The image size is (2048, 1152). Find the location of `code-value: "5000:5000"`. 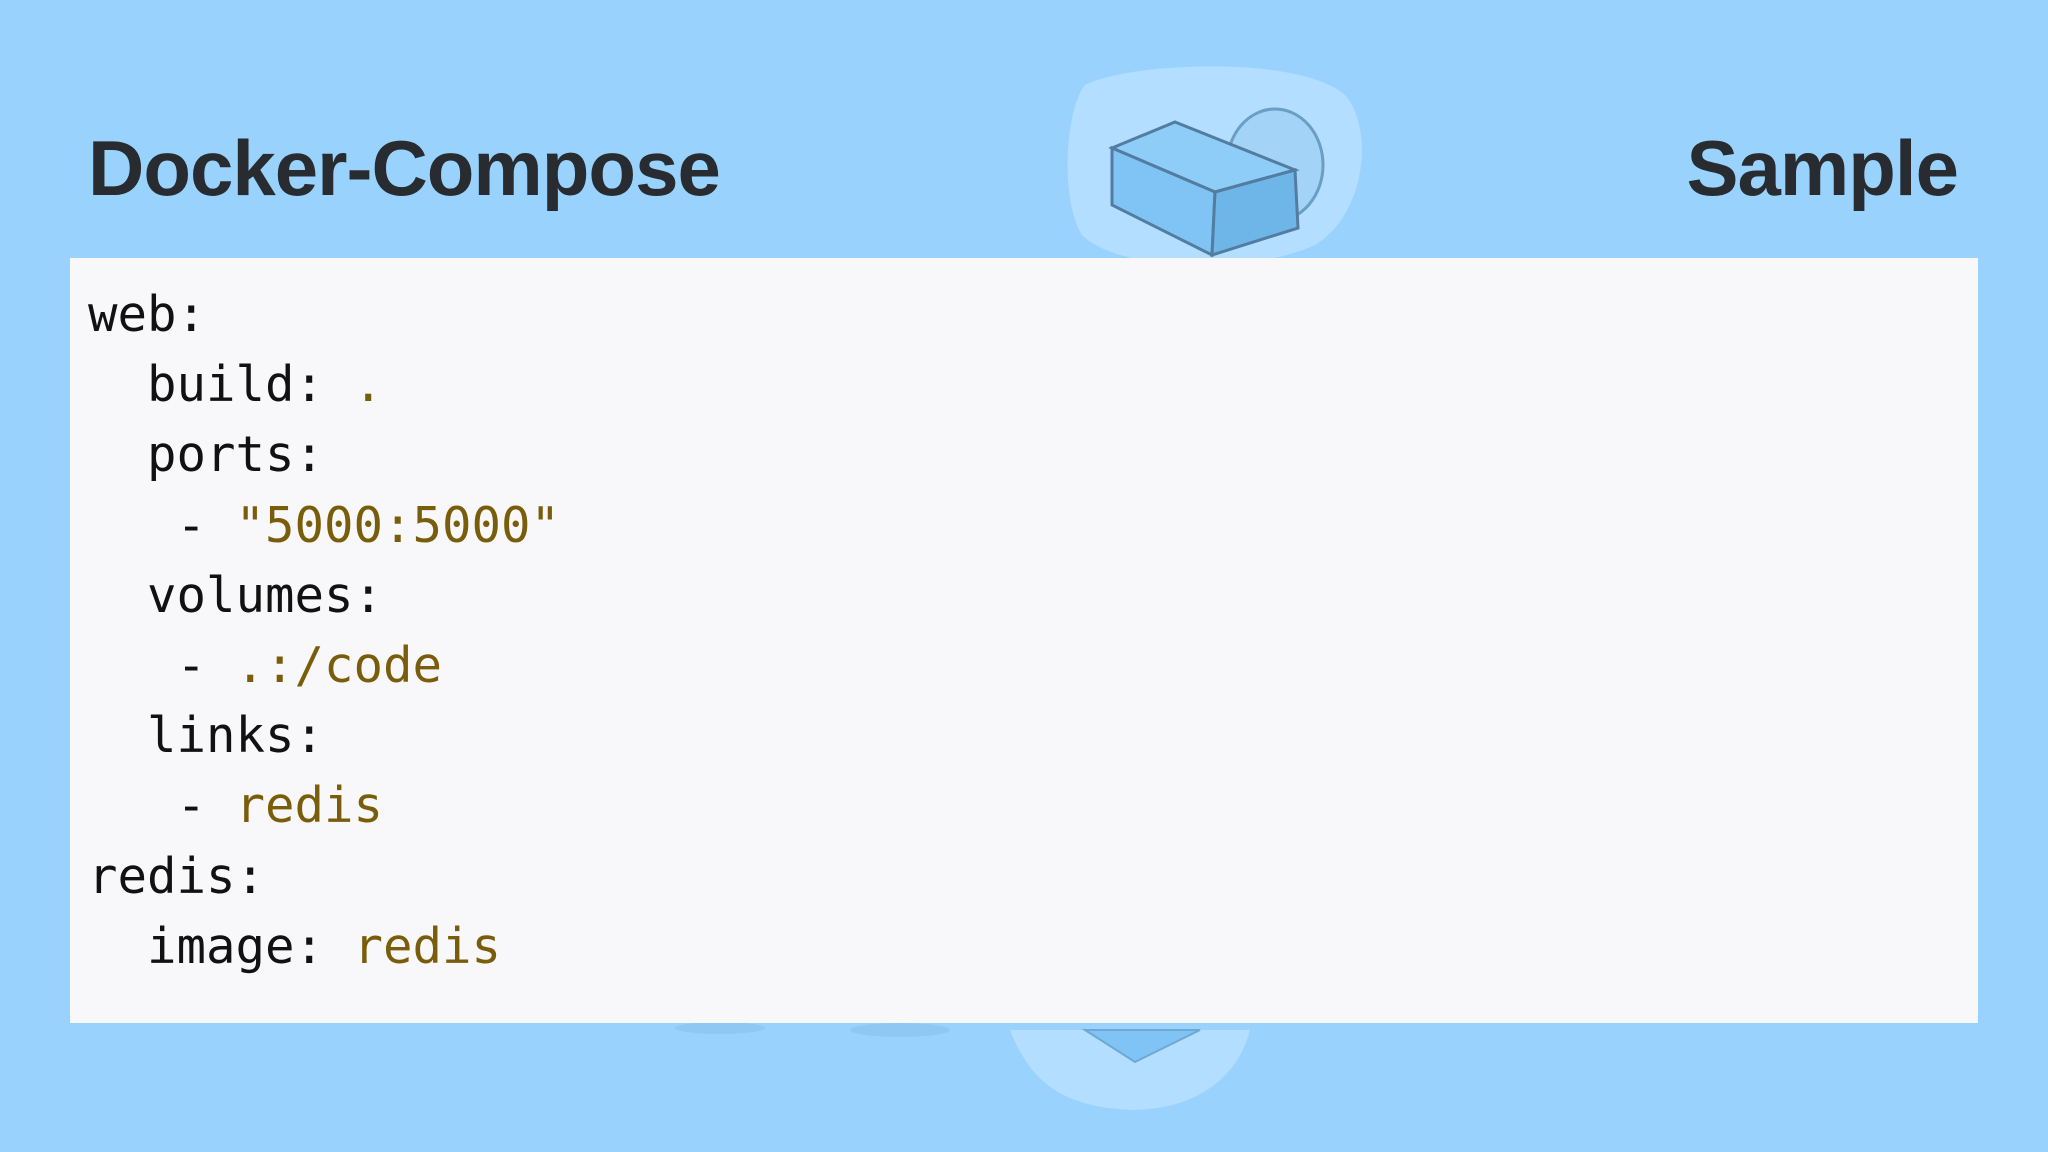

code-value: "5000:5000" is located at coordinates (398, 525).